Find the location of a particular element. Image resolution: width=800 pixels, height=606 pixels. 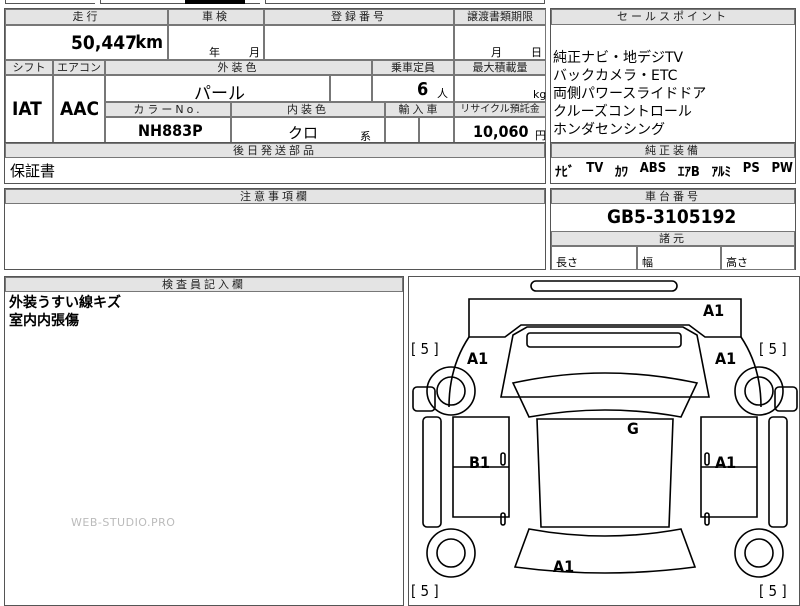

interior-color-value: クロ is located at coordinates (303, 133).